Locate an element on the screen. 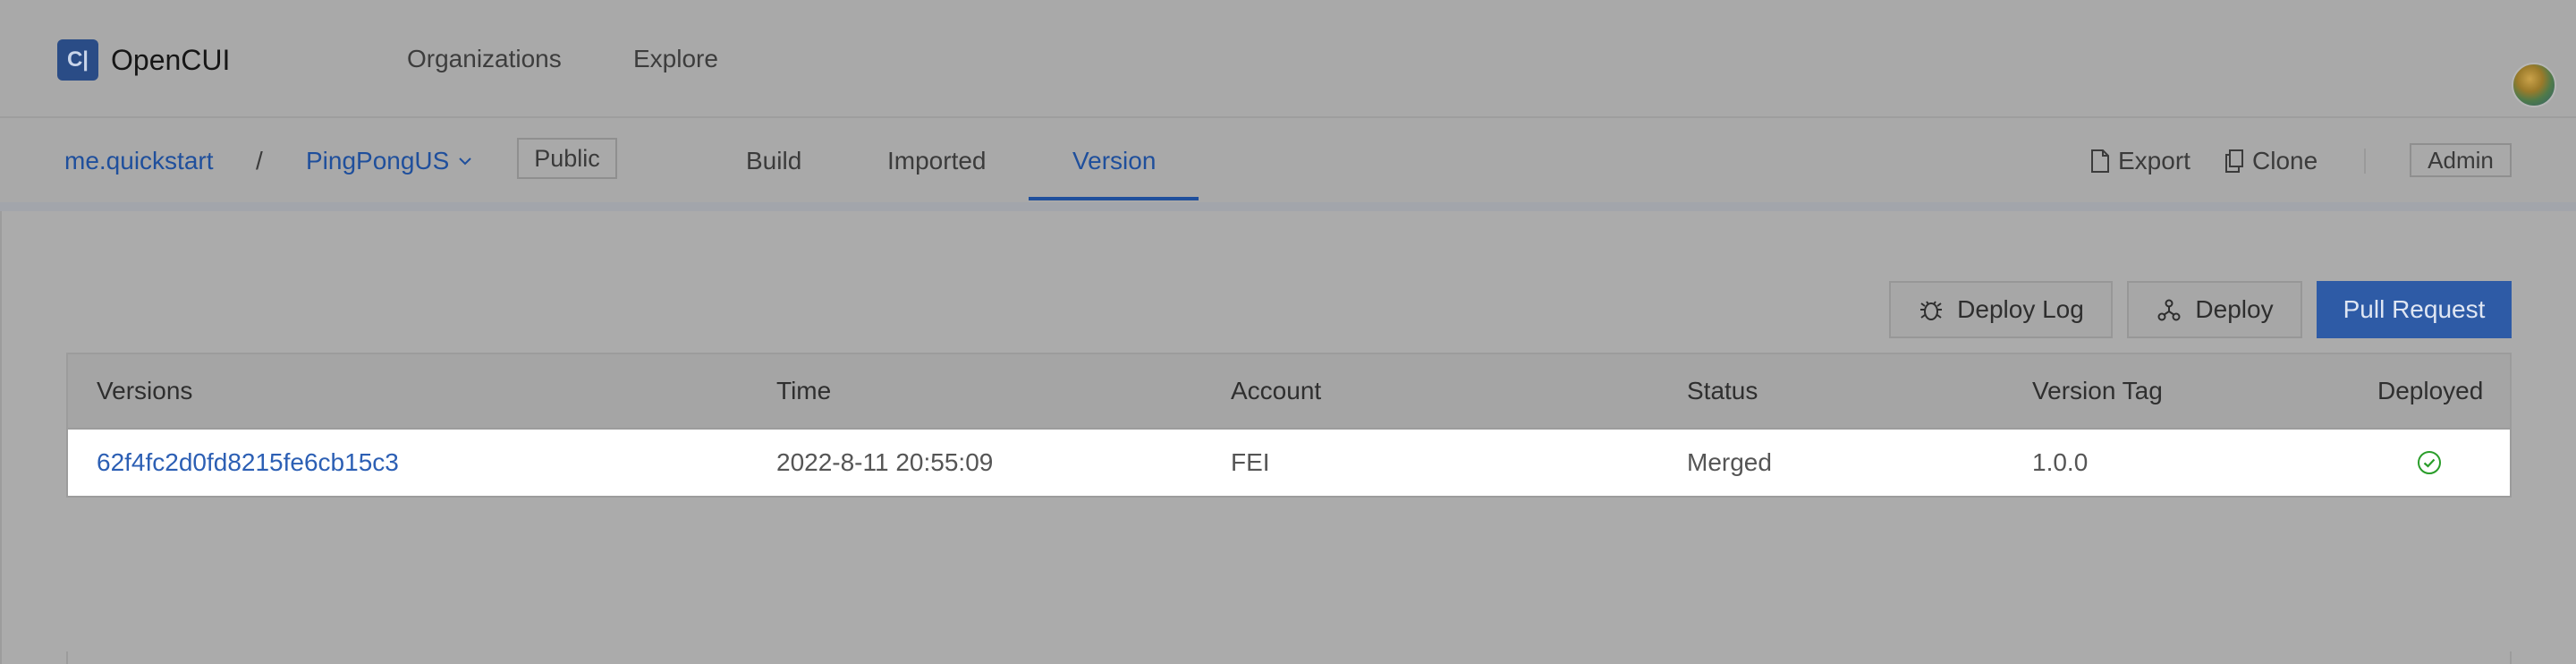 This screenshot has height=664, width=2576. check-circle-icon is located at coordinates (2429, 462).